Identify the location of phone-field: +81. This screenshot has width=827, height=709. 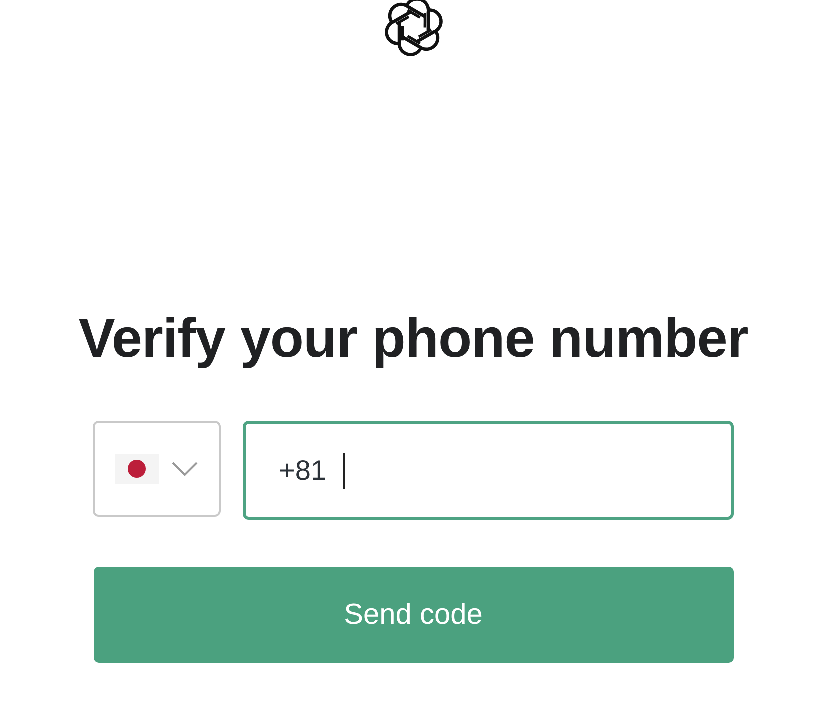
(488, 470).